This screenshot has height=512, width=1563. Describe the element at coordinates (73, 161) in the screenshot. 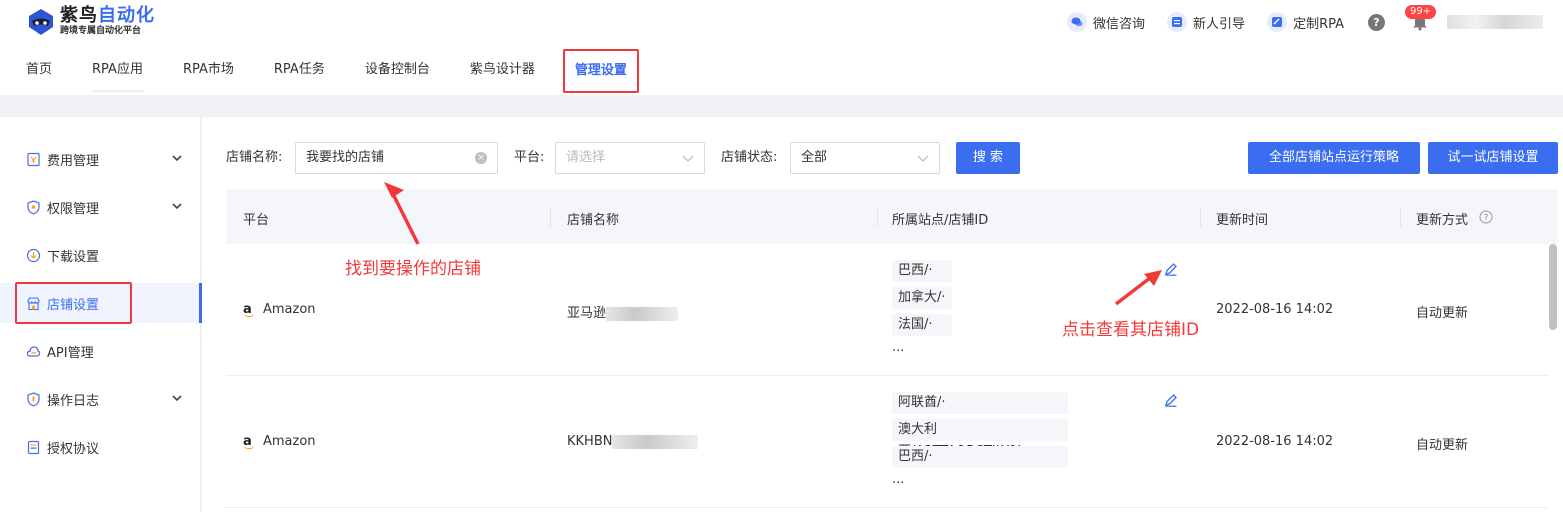

I see `sidebar-item-label: 费用管理` at that location.